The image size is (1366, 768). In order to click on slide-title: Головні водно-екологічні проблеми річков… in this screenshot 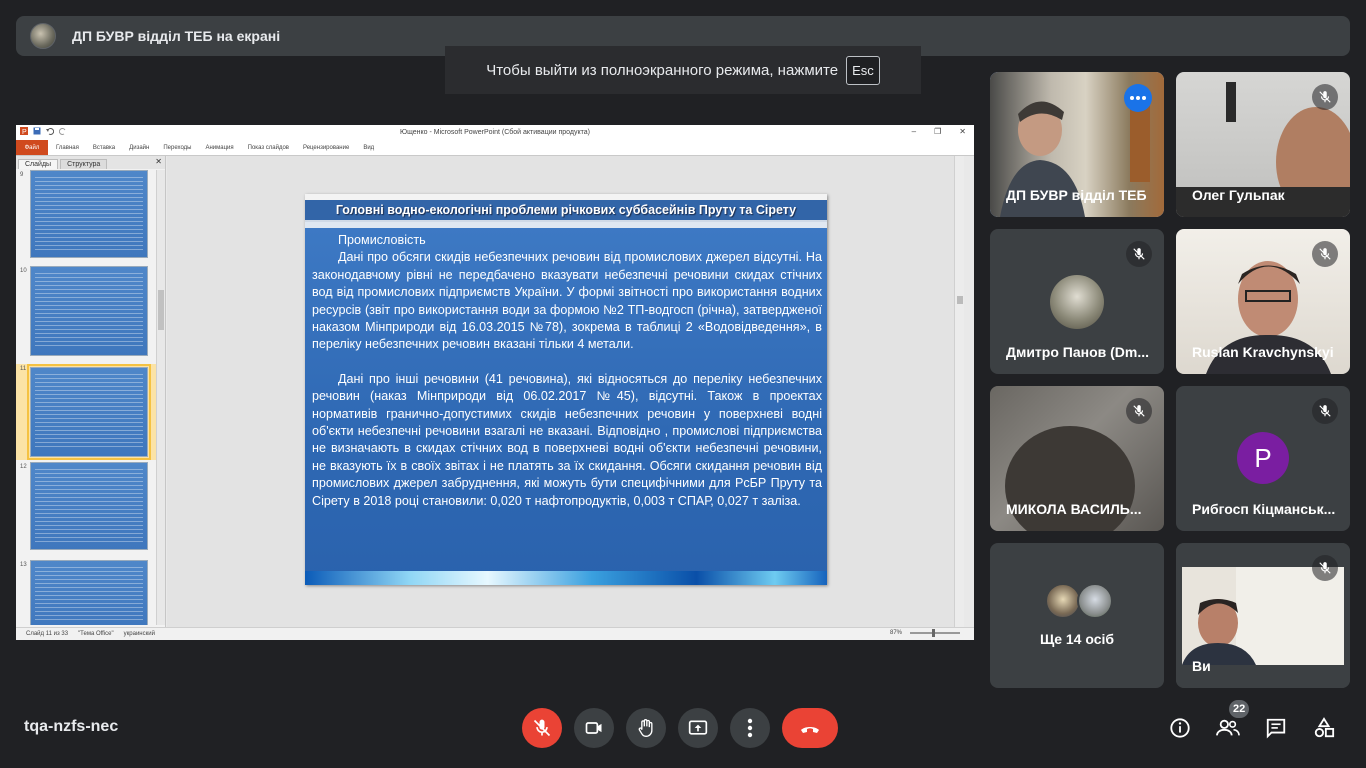, I will do `click(566, 211)`.